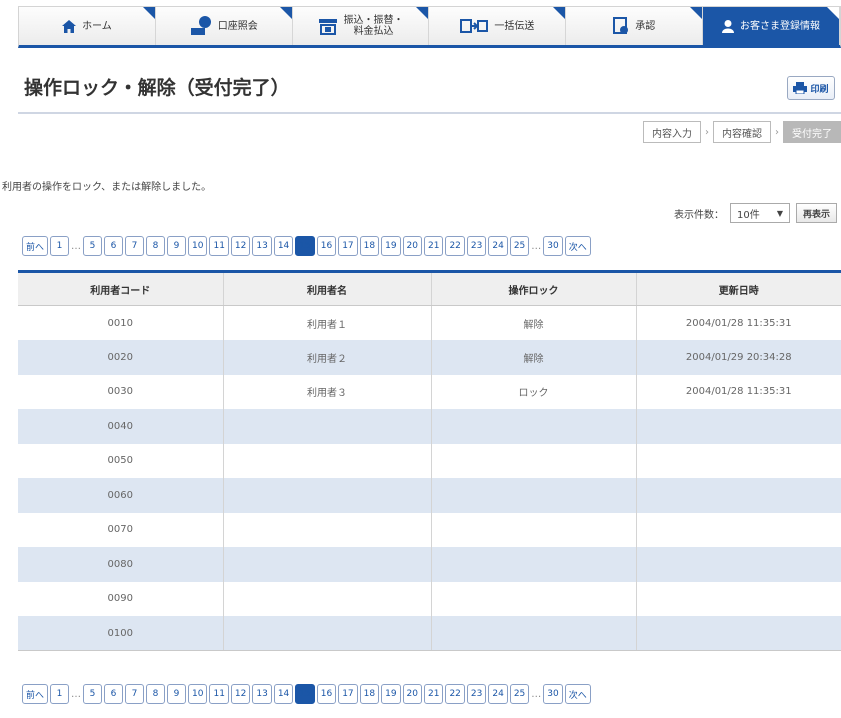 The width and height of the screenshot is (841, 718). I want to click on pager-bottom-page-16: 16, so click(326, 694).